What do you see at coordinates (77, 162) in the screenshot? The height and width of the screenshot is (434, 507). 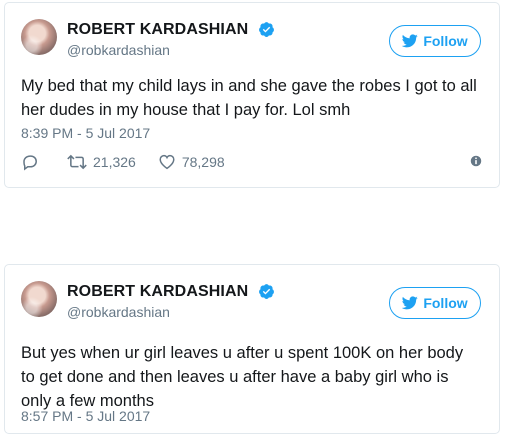 I see `retweet-icon` at bounding box center [77, 162].